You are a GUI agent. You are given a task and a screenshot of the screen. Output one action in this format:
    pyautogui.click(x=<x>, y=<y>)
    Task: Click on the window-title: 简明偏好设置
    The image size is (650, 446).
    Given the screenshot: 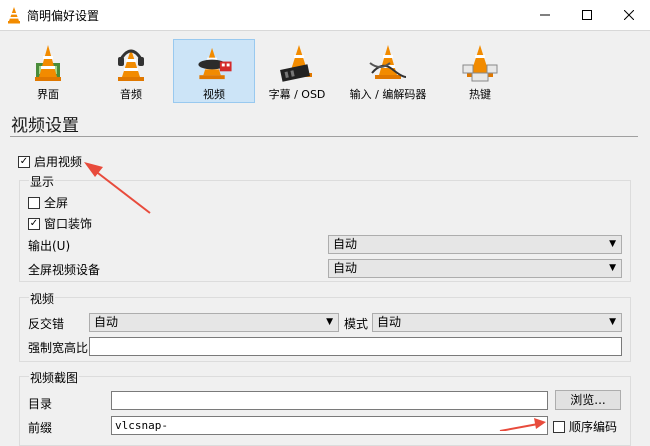 What is the action you would take?
    pyautogui.click(x=63, y=16)
    